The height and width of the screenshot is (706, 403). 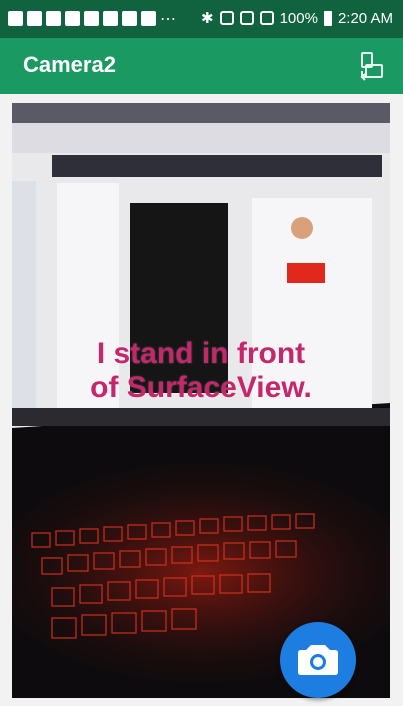 What do you see at coordinates (226, 18) in the screenshot?
I see `mute-icon` at bounding box center [226, 18].